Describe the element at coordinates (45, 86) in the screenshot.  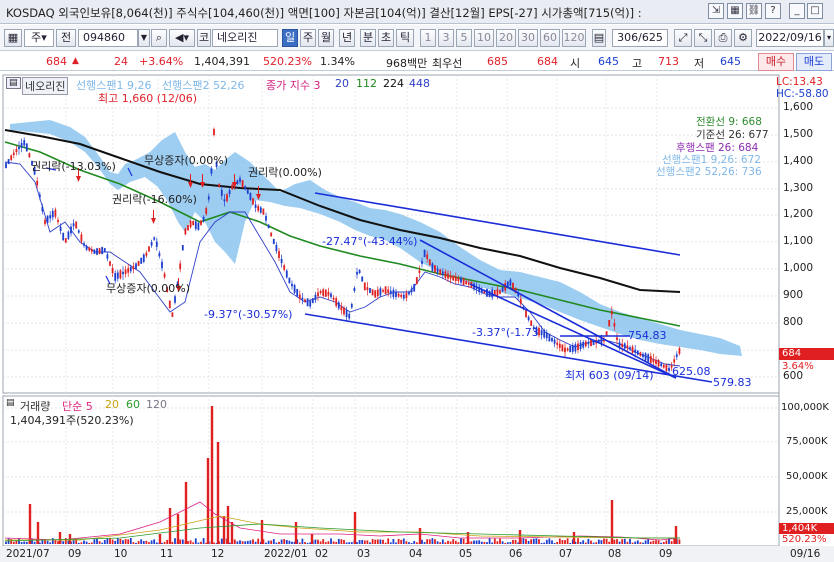
I see `stock-tag: 네오리진` at that location.